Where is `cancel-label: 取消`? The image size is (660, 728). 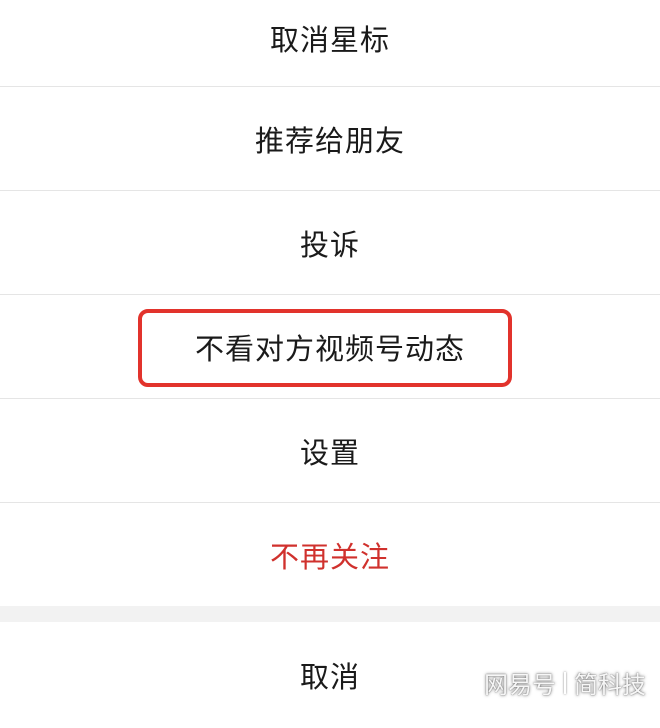 cancel-label: 取消 is located at coordinates (329, 677).